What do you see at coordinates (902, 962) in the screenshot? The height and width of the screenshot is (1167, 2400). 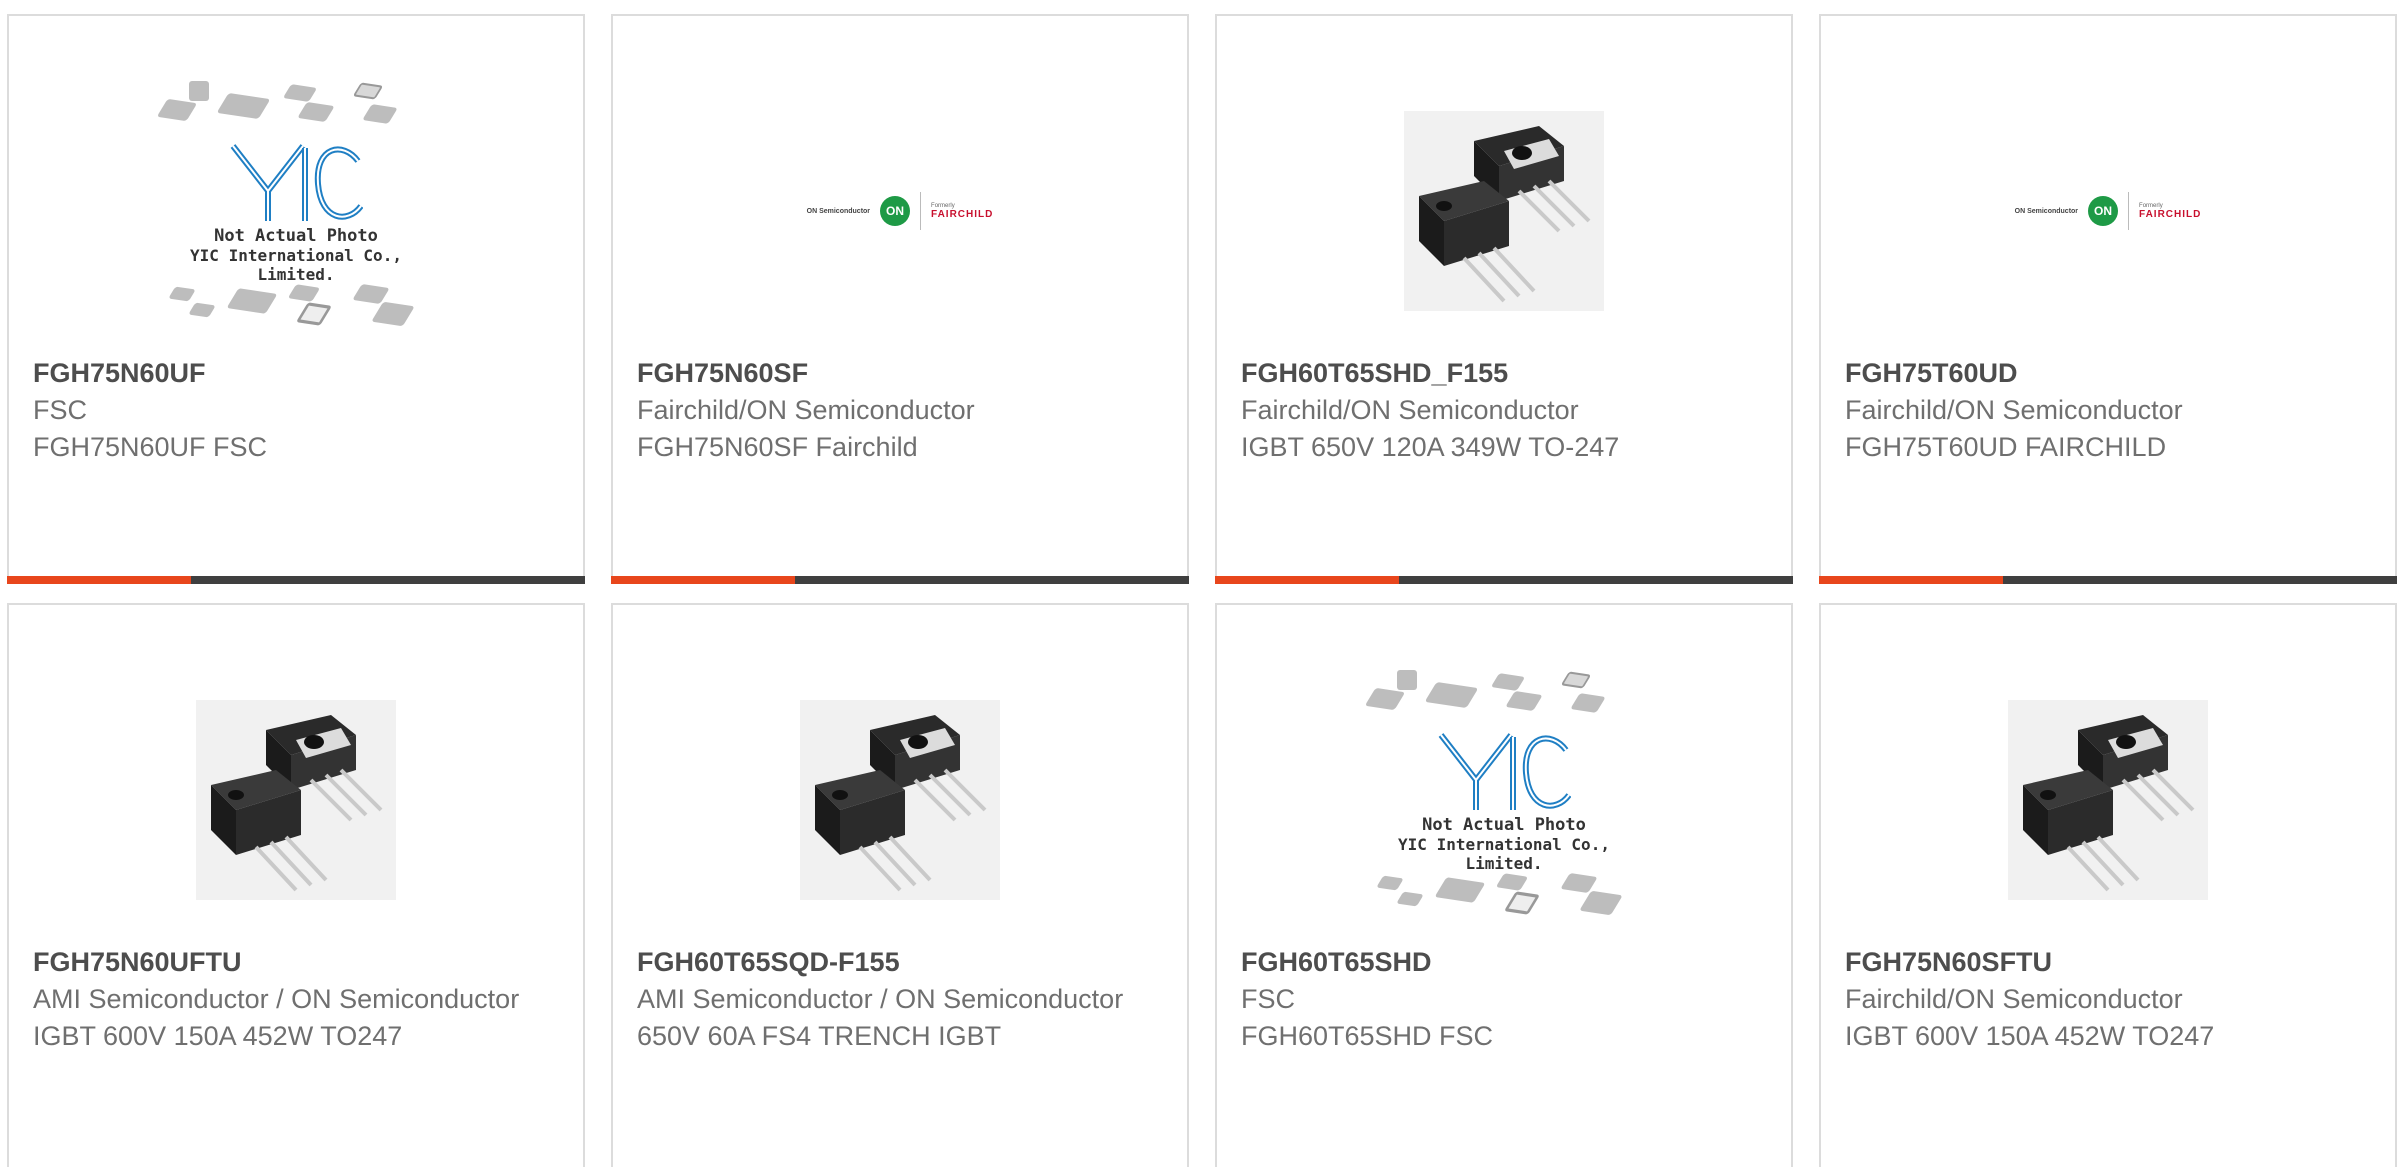 I see `part-number: FGH60T65SQD-F155` at bounding box center [902, 962].